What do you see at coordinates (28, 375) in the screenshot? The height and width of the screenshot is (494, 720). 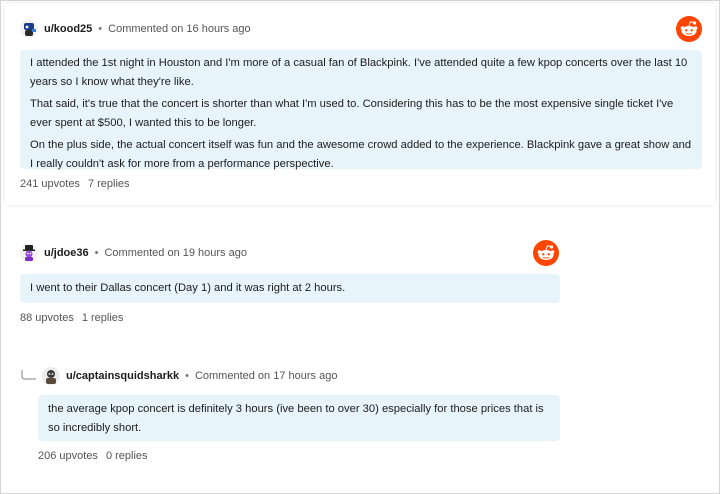 I see `reply-thread-icon` at bounding box center [28, 375].